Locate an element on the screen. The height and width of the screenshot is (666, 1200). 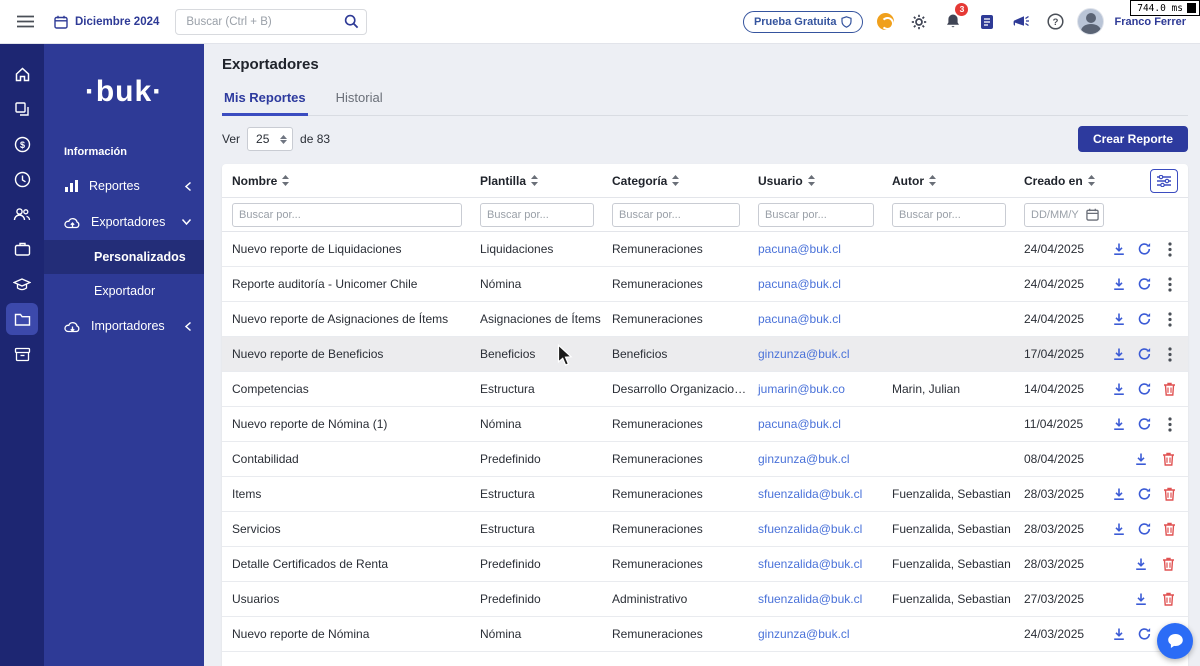
strip-item-modules is located at coordinates (22, 109).